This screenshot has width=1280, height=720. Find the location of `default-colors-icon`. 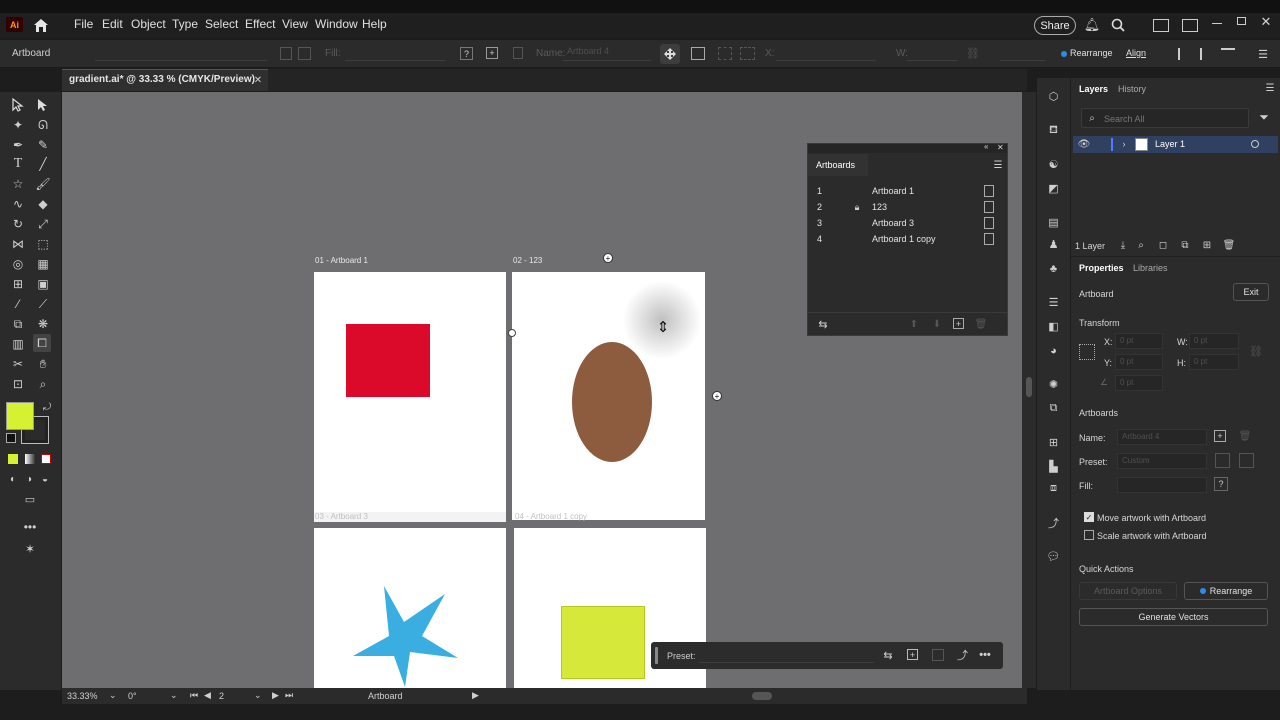

default-colors-icon is located at coordinates (11, 438).